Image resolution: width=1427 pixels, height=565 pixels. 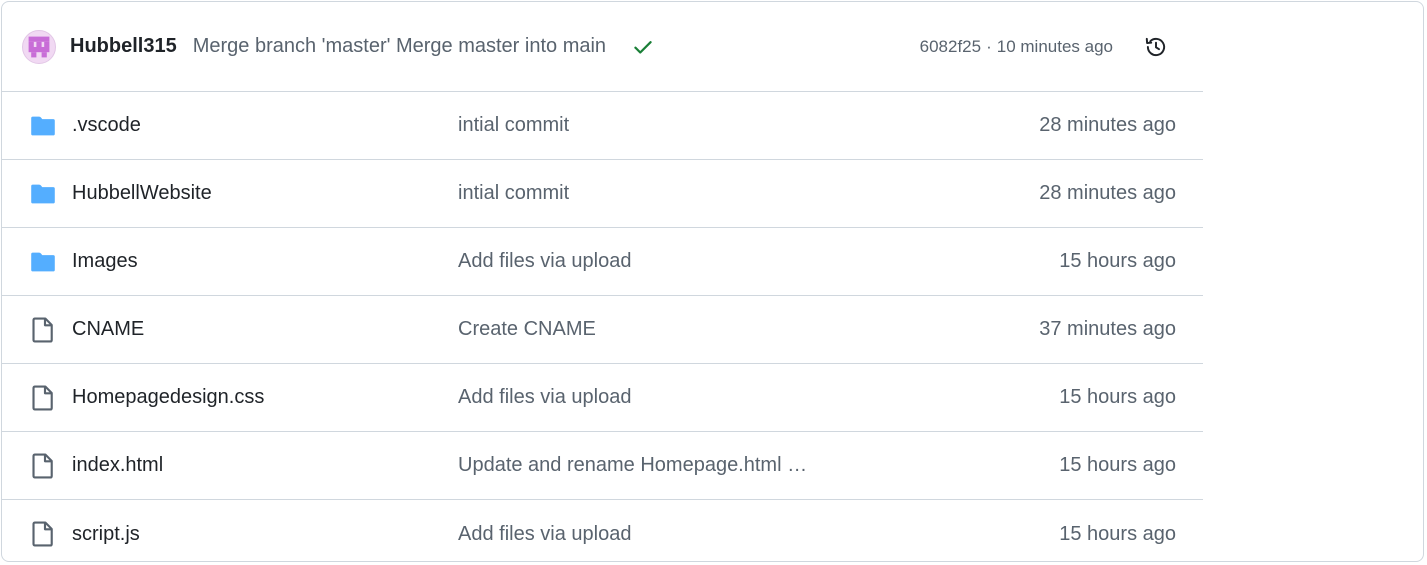 What do you see at coordinates (1054, 46) in the screenshot?
I see `commit-time: 10 minutes ago` at bounding box center [1054, 46].